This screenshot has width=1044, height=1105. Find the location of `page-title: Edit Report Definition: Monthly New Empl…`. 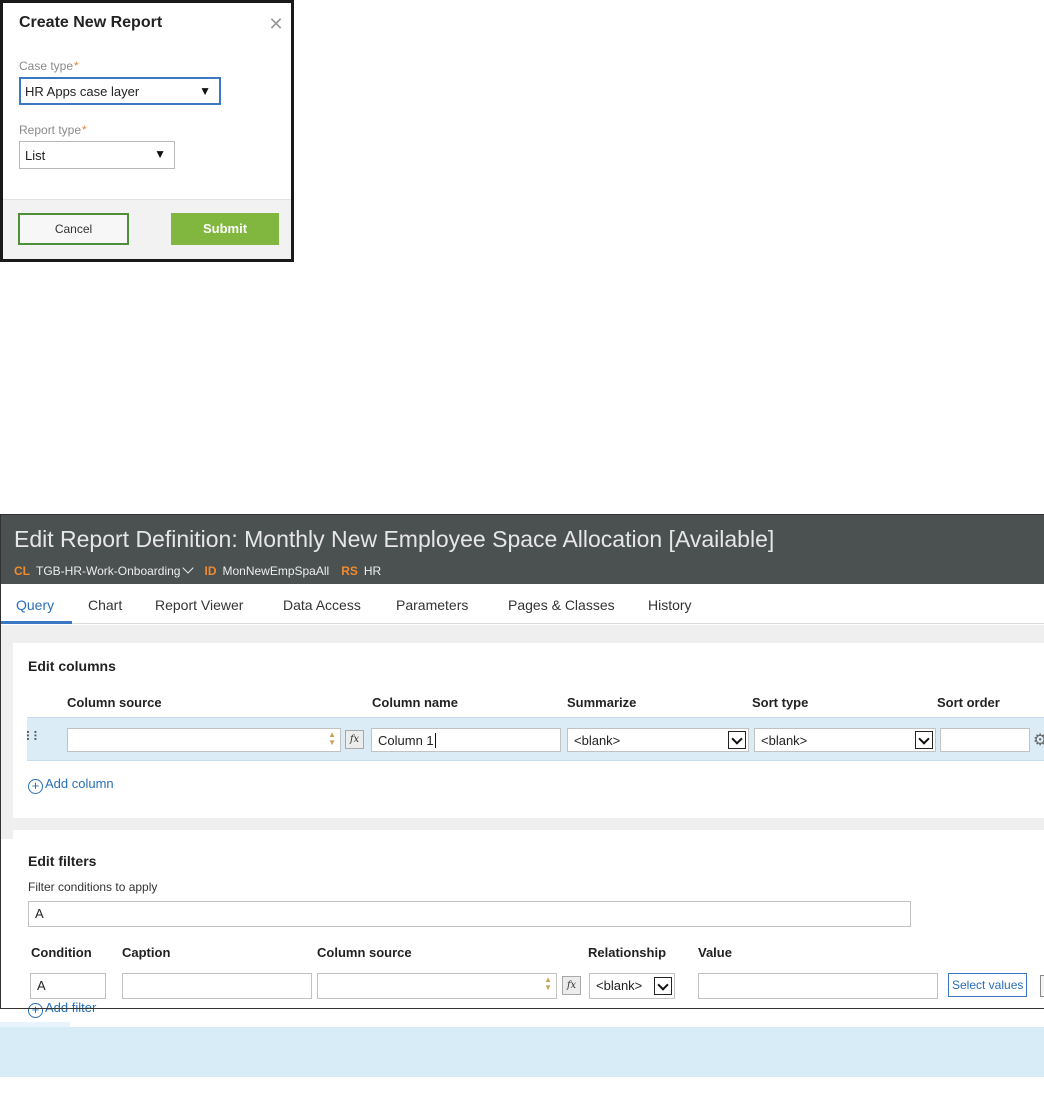

page-title: Edit Report Definition: Monthly New Empl… is located at coordinates (394, 539).